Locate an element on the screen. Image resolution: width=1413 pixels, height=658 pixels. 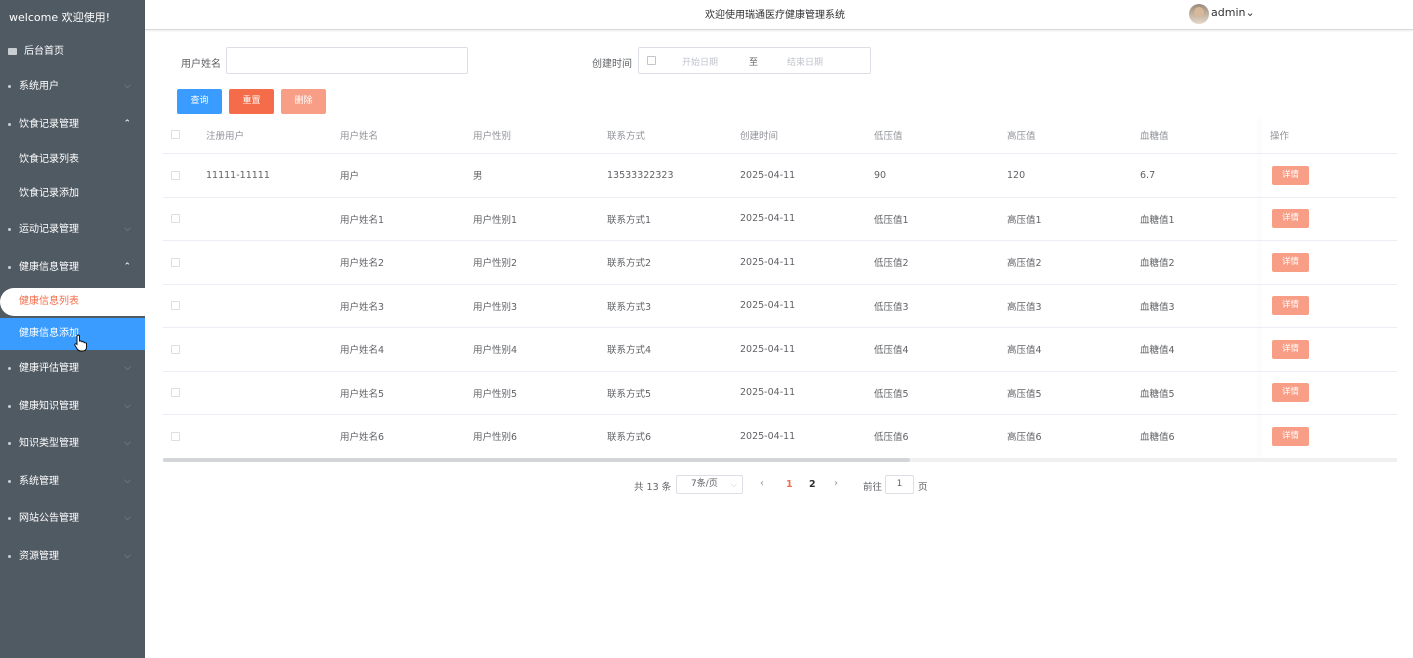
sidebar-item-announcements: 网站公告管理 ⌵ is located at coordinates (72, 519).